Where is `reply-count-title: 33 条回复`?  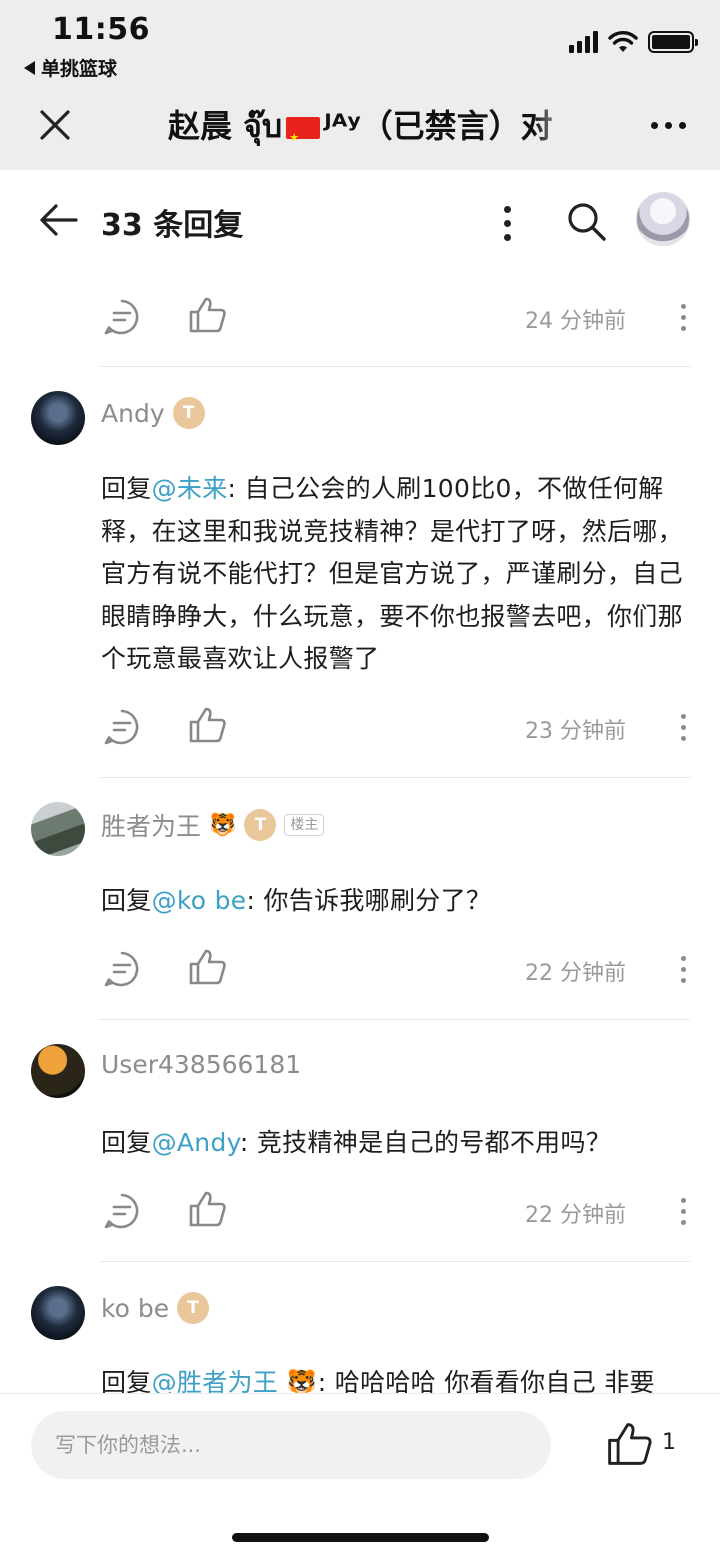
reply-count-title: 33 条回复 is located at coordinates (172, 225).